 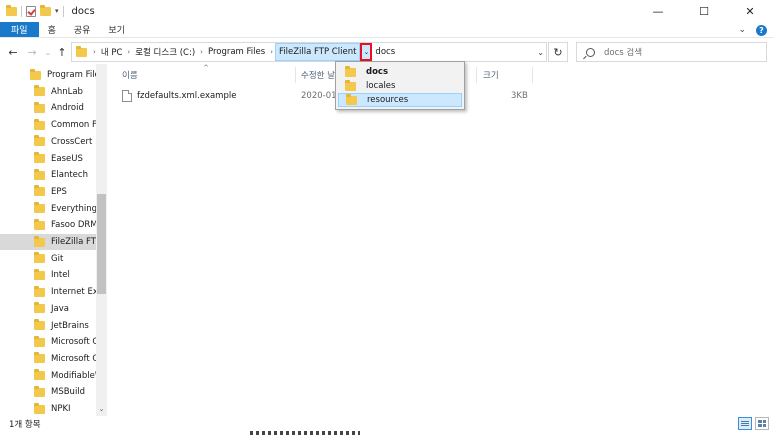 I want to click on tab-home: 홈, so click(x=52, y=29).